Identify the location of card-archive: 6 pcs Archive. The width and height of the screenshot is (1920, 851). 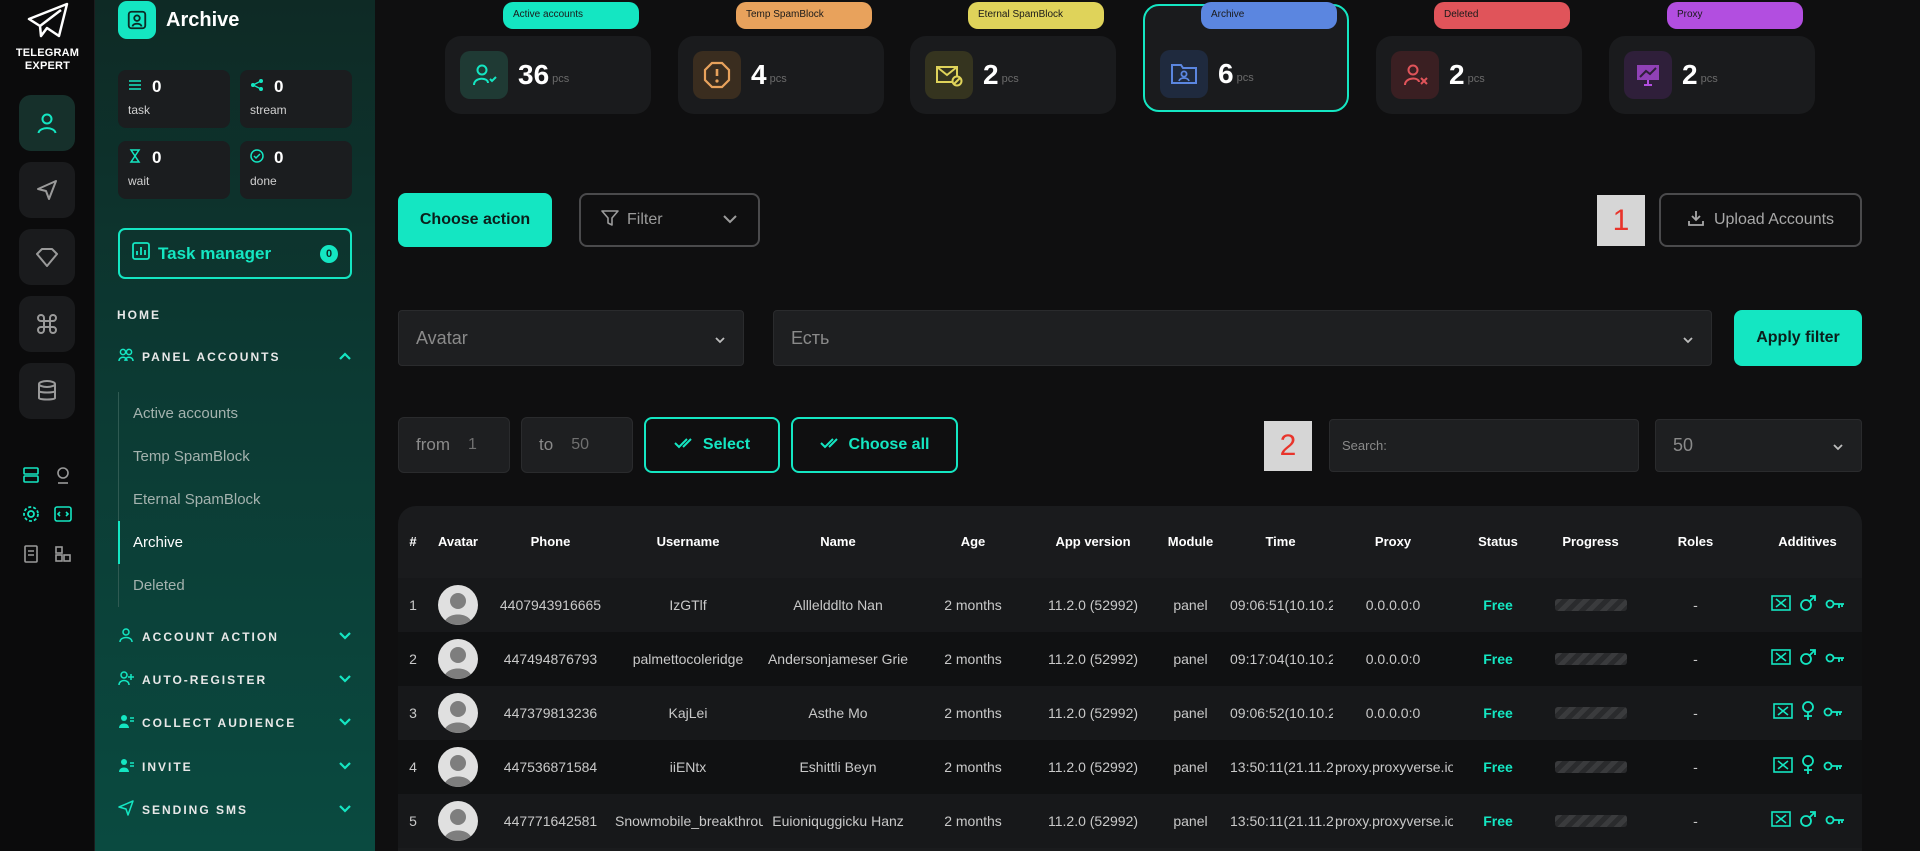
(1246, 58).